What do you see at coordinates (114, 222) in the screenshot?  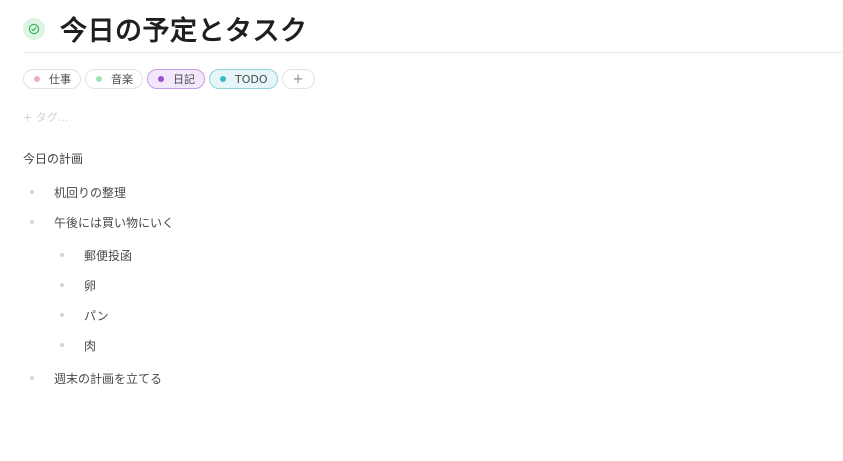 I see `list-item-text: 午後には買い物にいく` at bounding box center [114, 222].